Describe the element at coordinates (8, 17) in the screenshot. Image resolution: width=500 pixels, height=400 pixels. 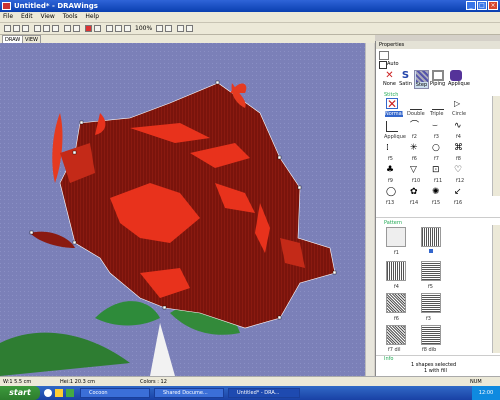
I see `menu-file: File` at that location.